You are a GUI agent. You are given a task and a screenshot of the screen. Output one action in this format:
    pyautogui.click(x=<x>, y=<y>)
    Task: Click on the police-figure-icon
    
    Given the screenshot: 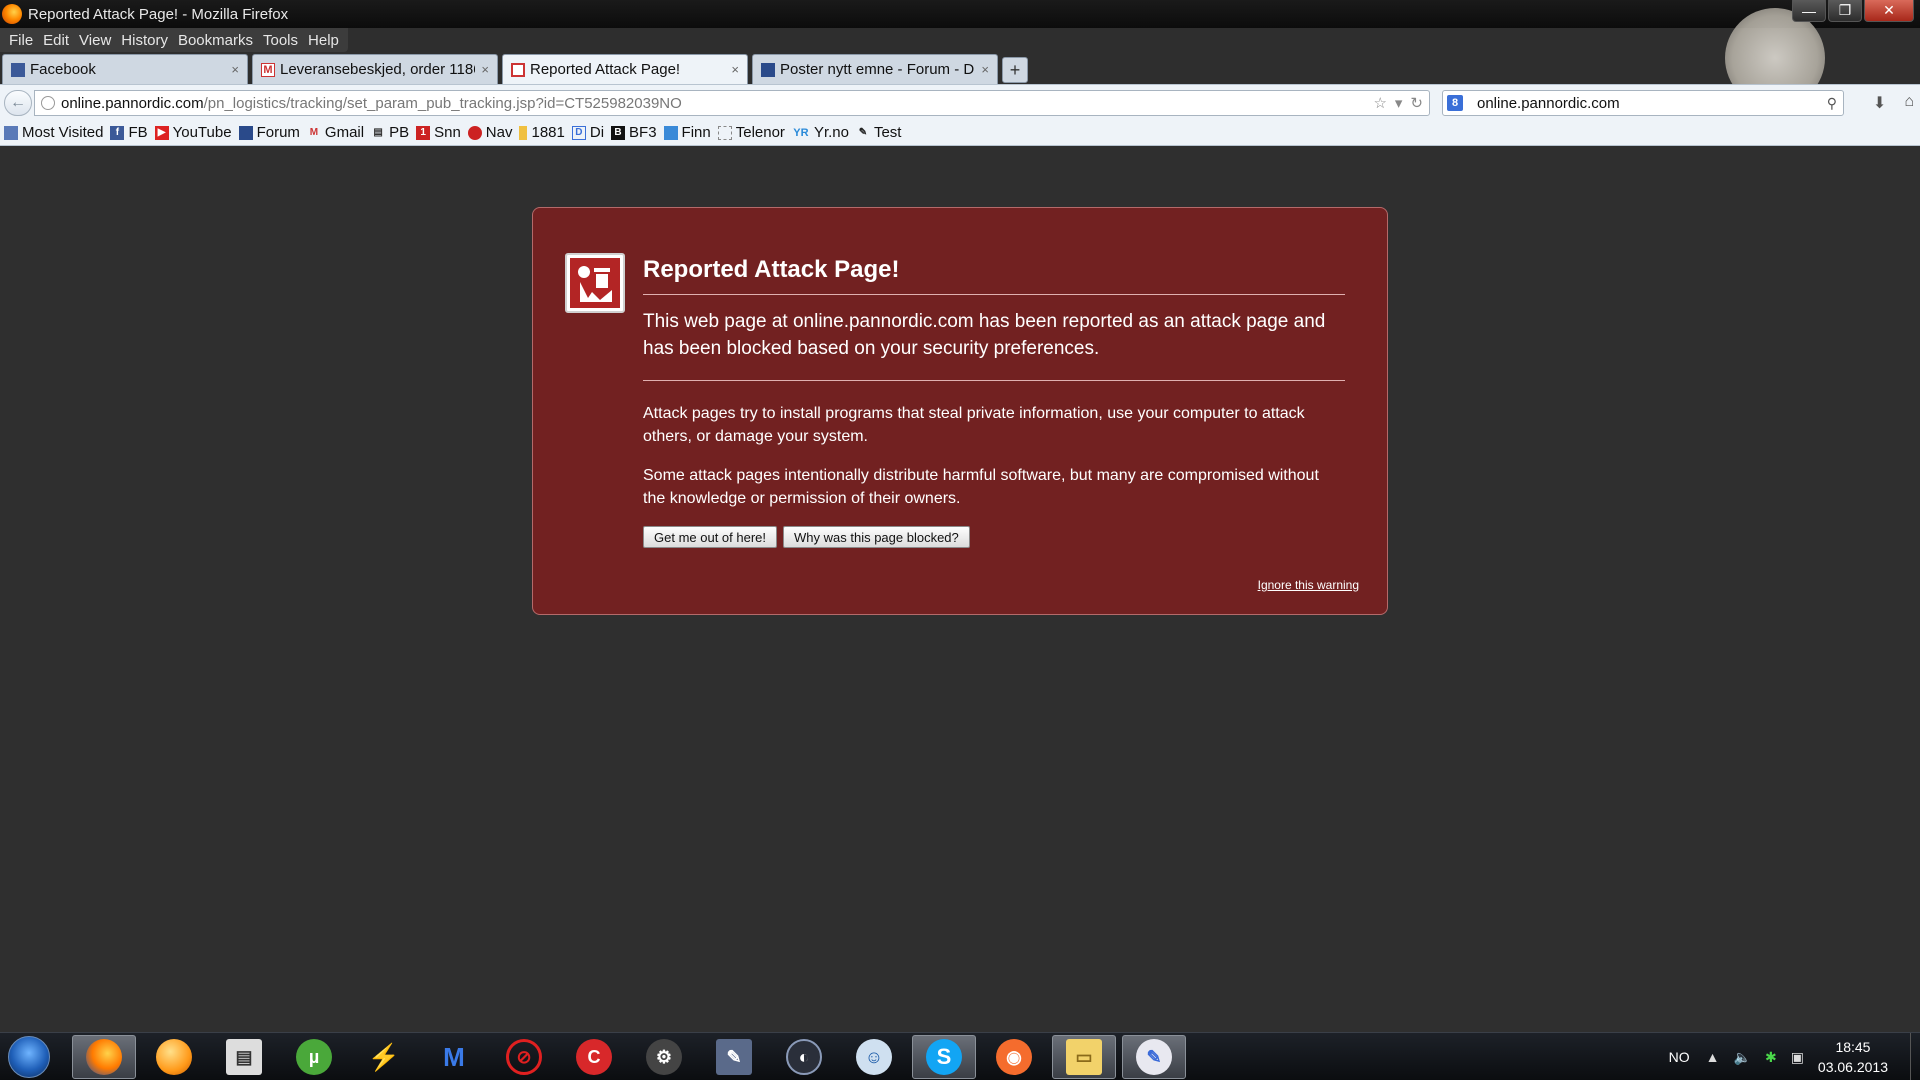 What is the action you would take?
    pyautogui.click(x=595, y=284)
    